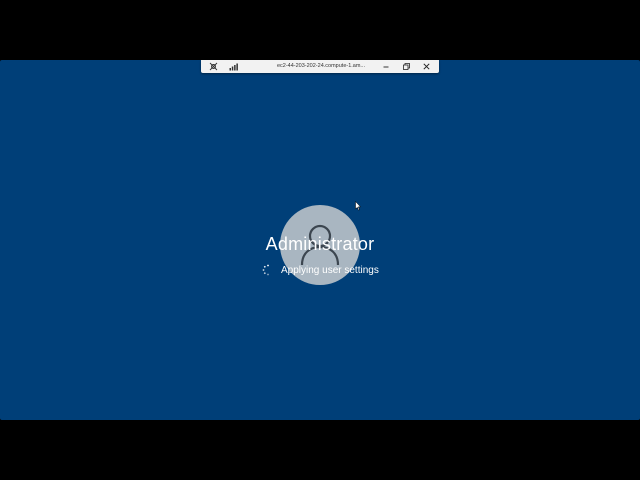  I want to click on restore-icon, so click(406, 66).